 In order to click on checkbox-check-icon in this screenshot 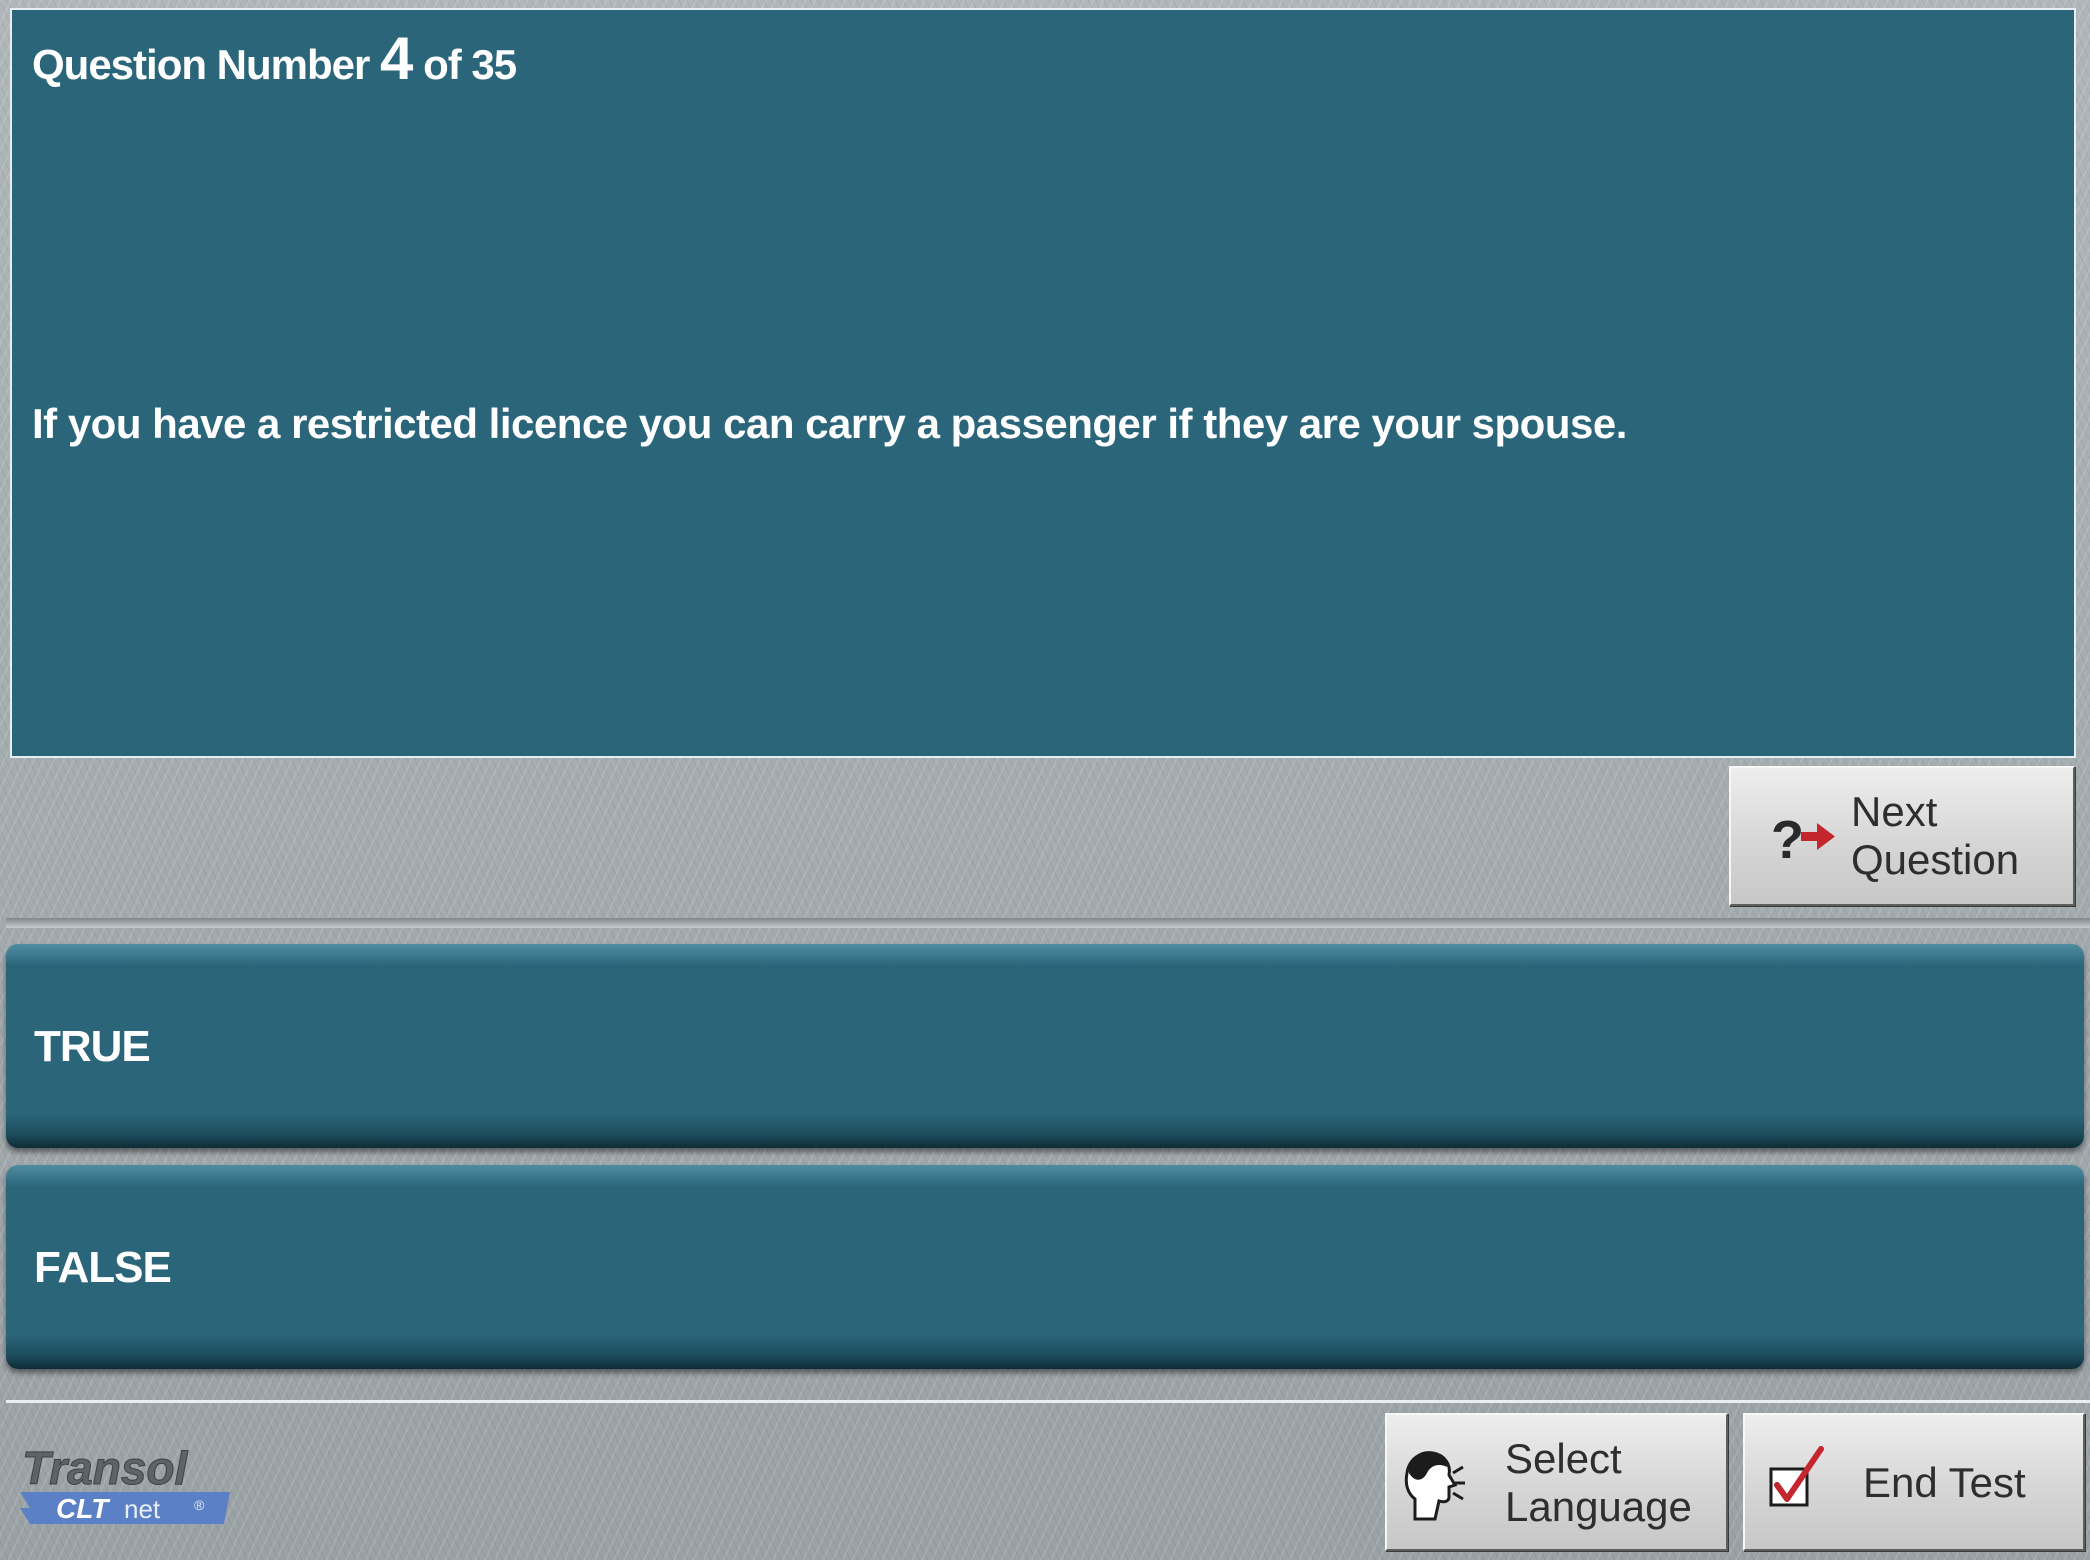, I will do `click(1796, 1476)`.